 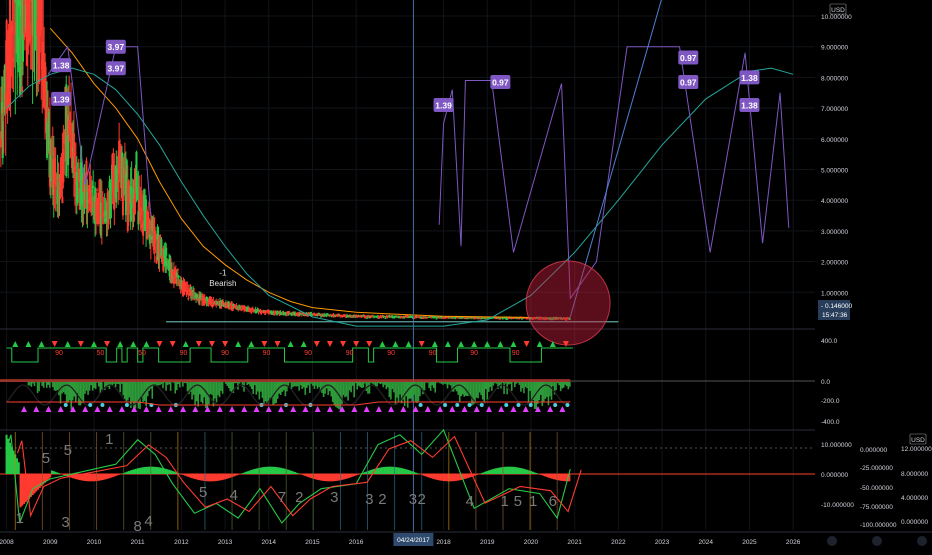 What do you see at coordinates (618, 542) in the screenshot?
I see `time-axis-tick: 2022` at bounding box center [618, 542].